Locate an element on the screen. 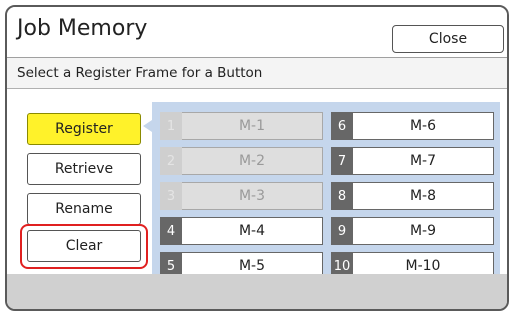  slot-number: 3 is located at coordinates (171, 196).